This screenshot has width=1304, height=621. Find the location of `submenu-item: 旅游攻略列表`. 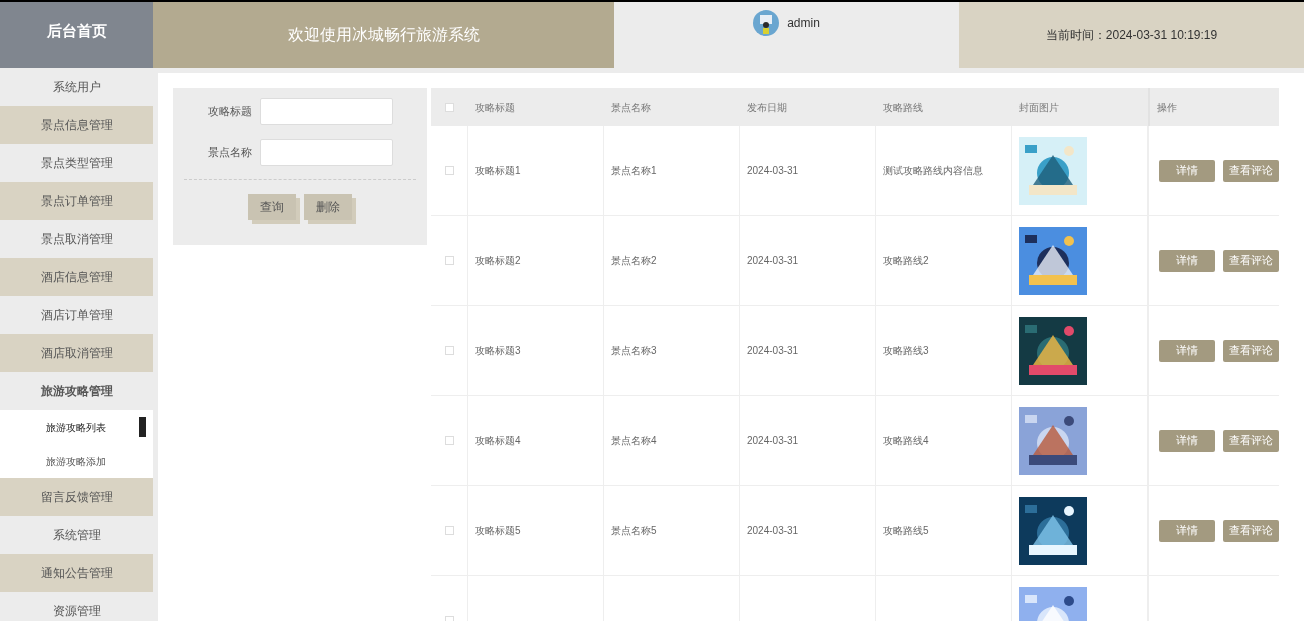

submenu-item: 旅游攻略列表 is located at coordinates (76, 427).